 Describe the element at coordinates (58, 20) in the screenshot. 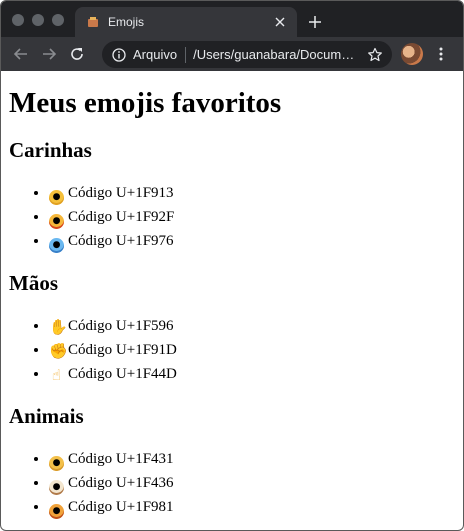

I see `zoom-window-button` at that location.